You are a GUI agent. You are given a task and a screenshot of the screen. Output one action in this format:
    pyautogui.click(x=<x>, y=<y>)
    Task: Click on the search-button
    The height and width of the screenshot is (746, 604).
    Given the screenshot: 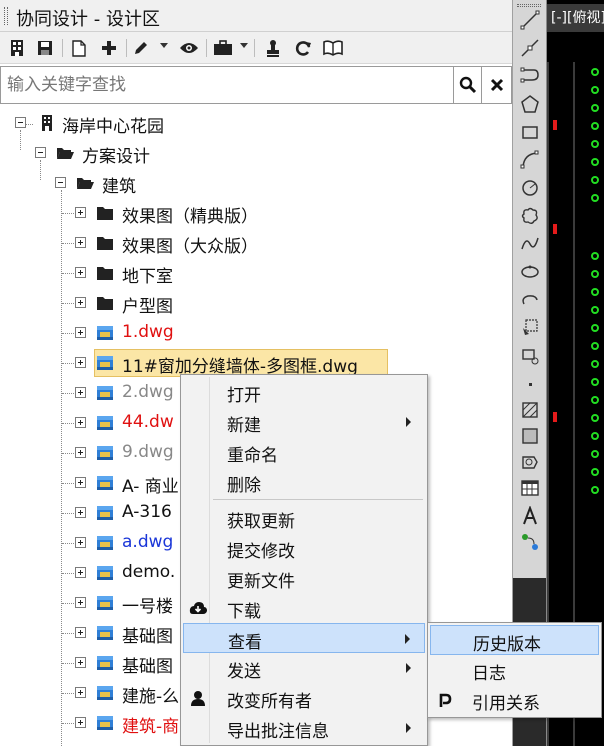 What is the action you would take?
    pyautogui.click(x=467, y=85)
    